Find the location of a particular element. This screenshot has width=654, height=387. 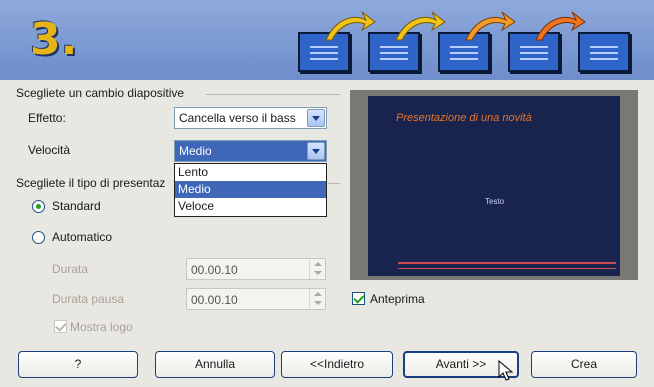

preview-slide-title: Presentazione di una novità is located at coordinates (464, 118).